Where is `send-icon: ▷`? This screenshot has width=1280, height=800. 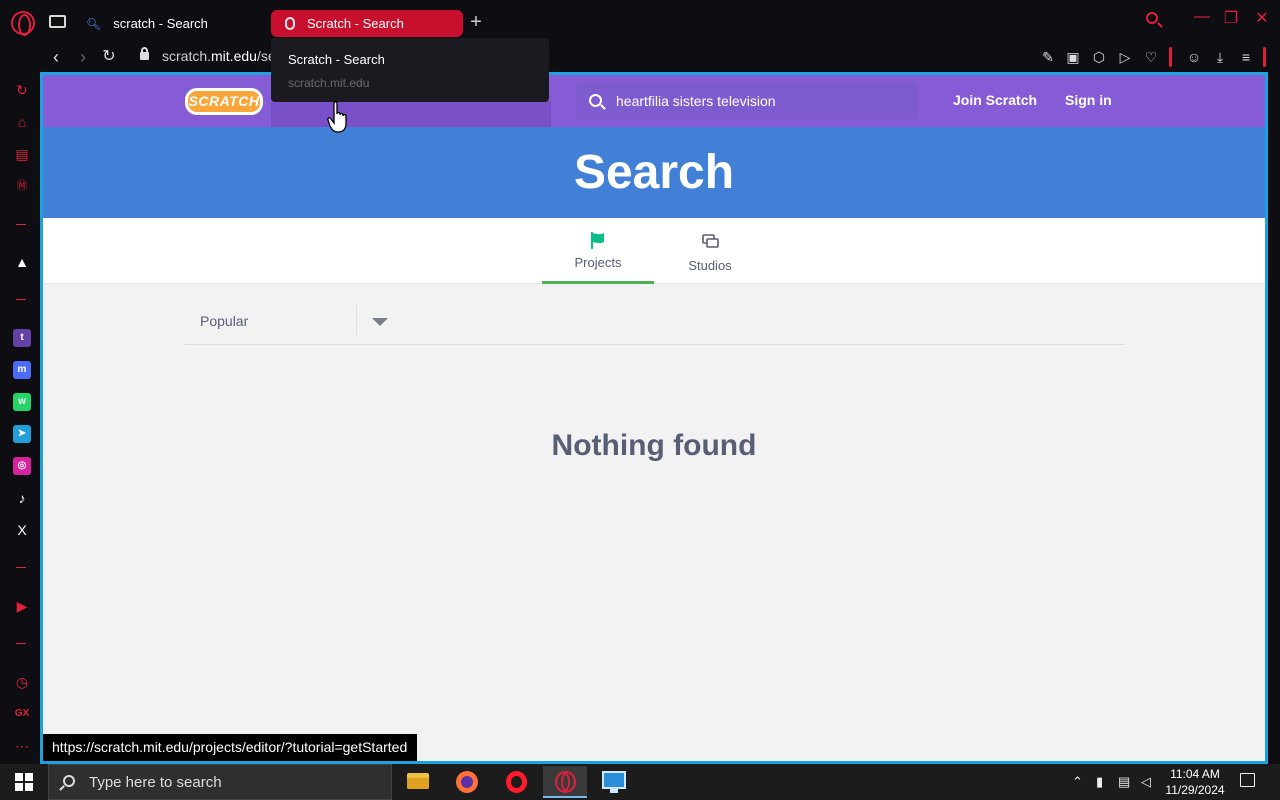 send-icon: ▷ is located at coordinates (1125, 57).